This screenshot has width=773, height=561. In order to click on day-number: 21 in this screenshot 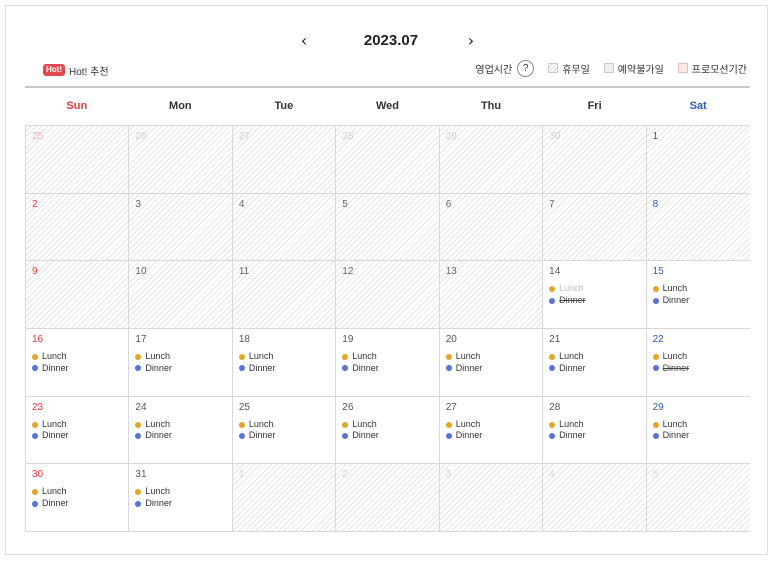, I will do `click(555, 340)`.